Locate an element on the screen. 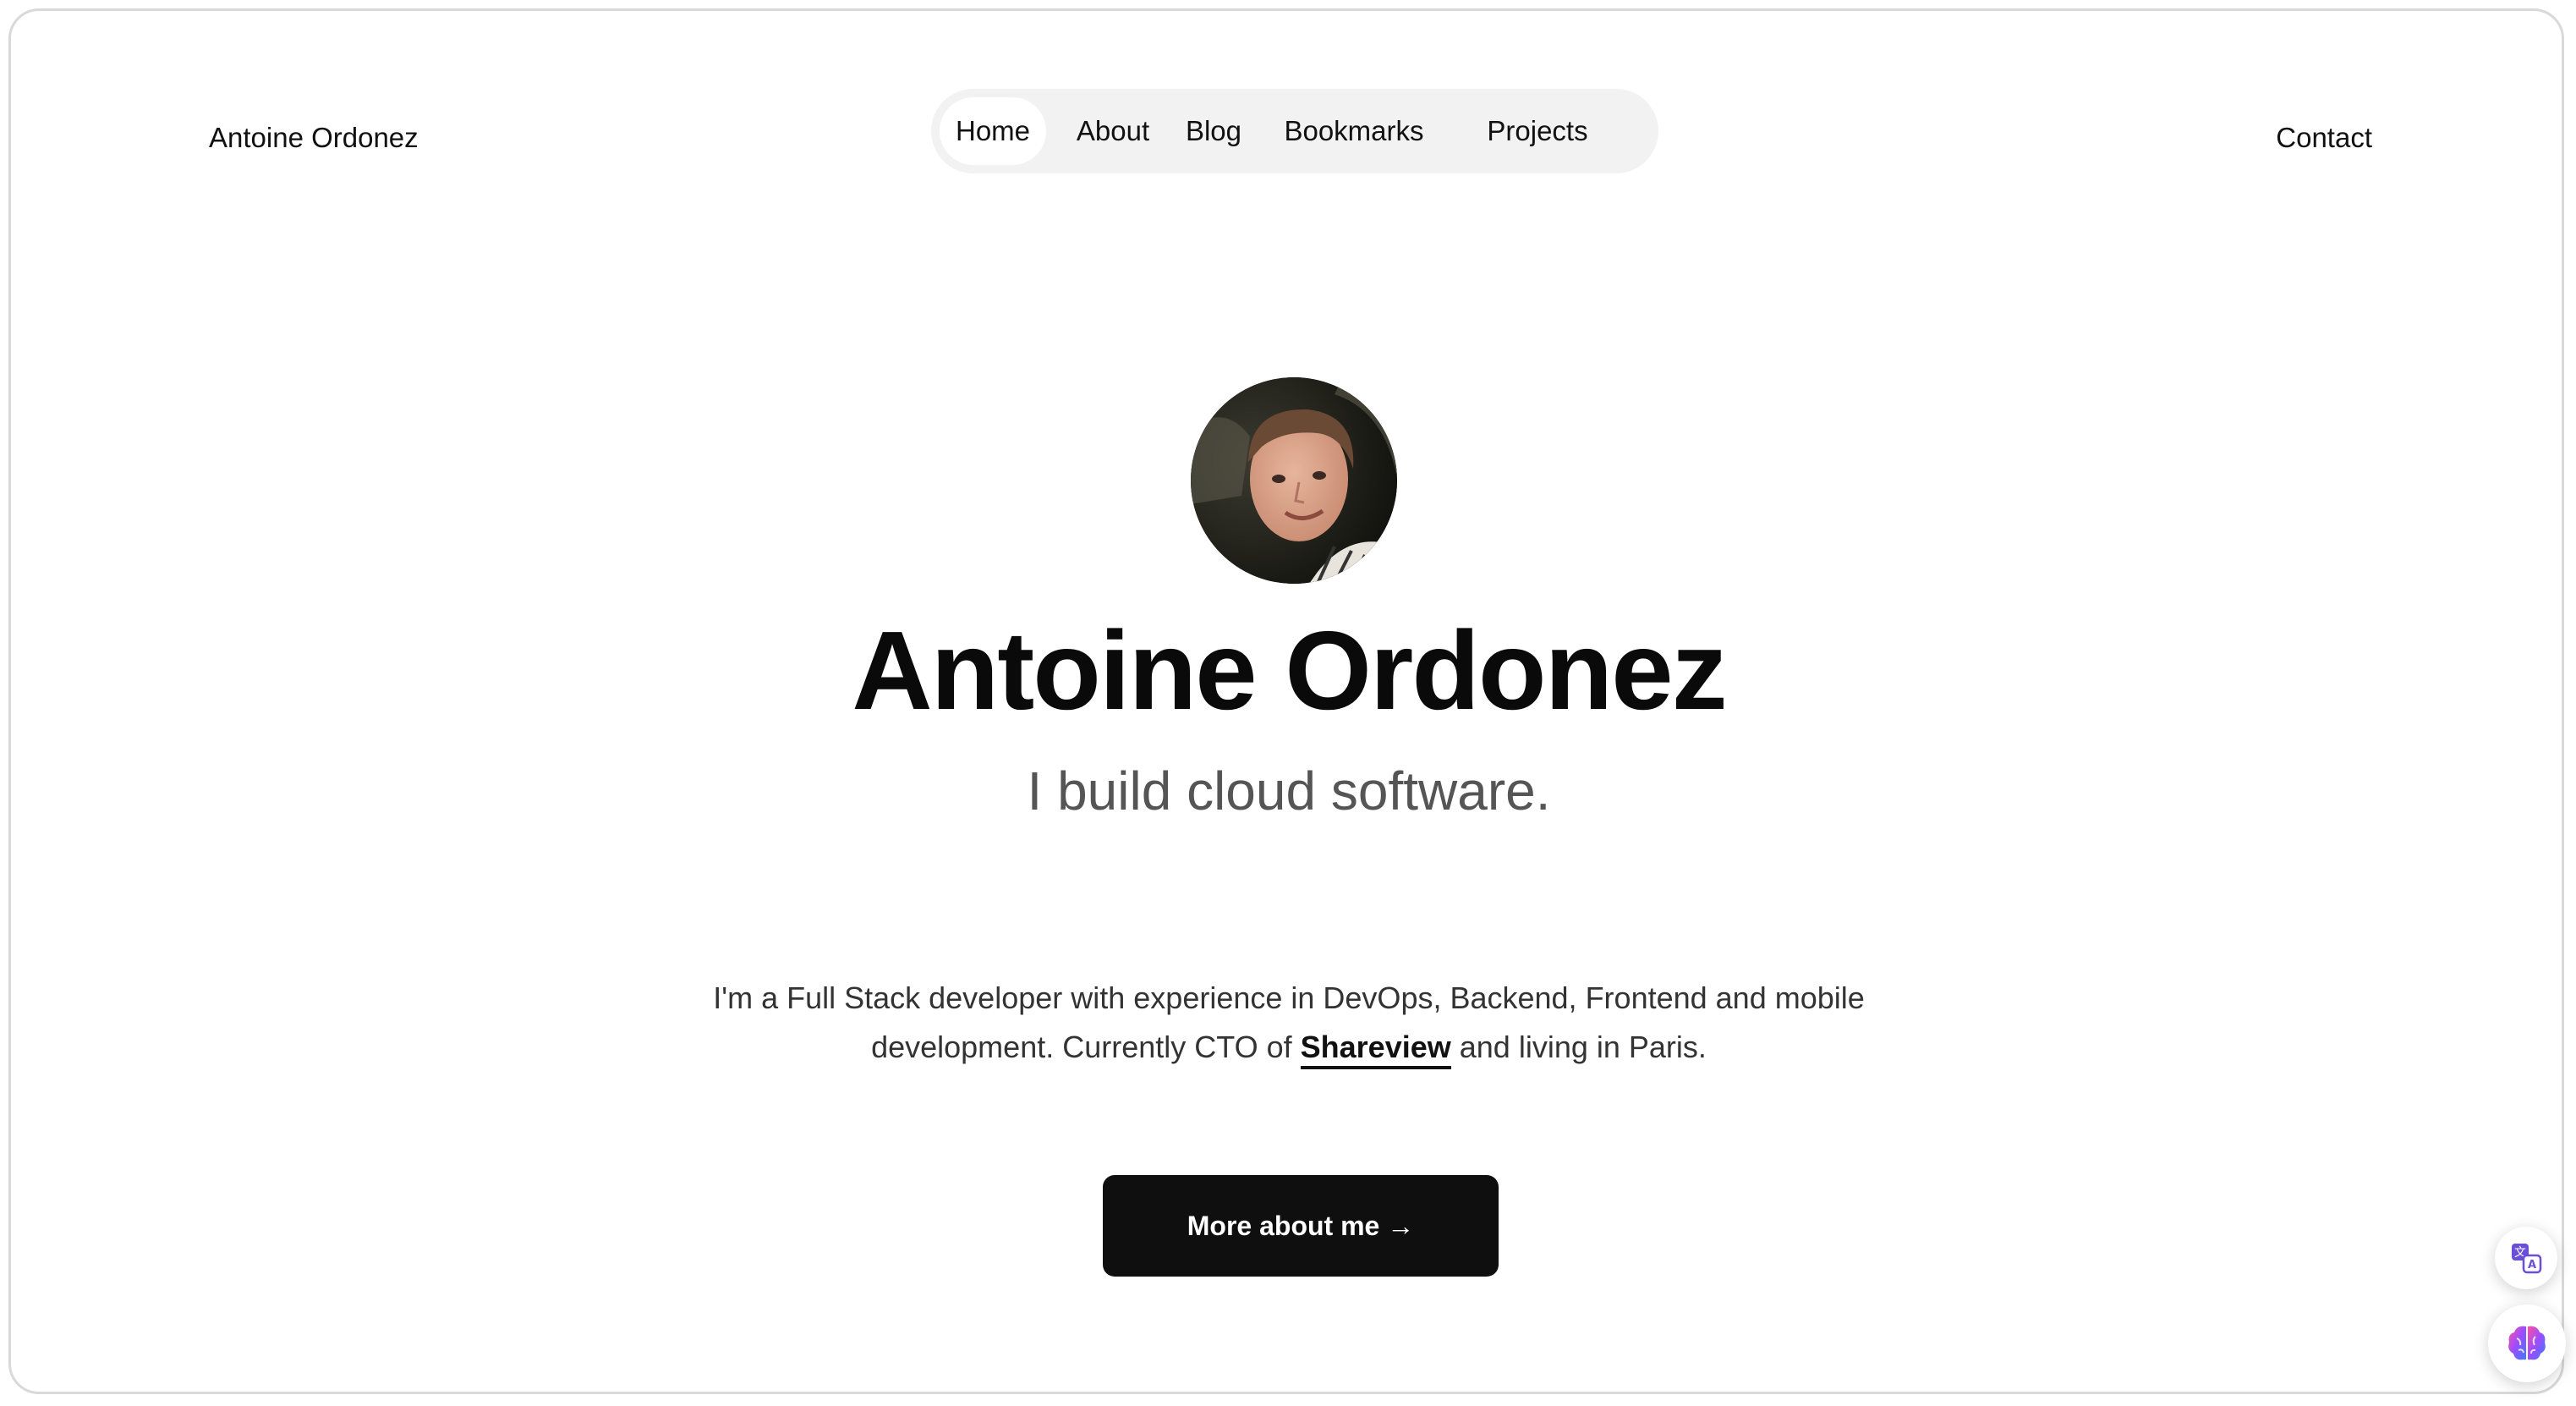  more-about-me-button: More about me → is located at coordinates (1301, 1226).